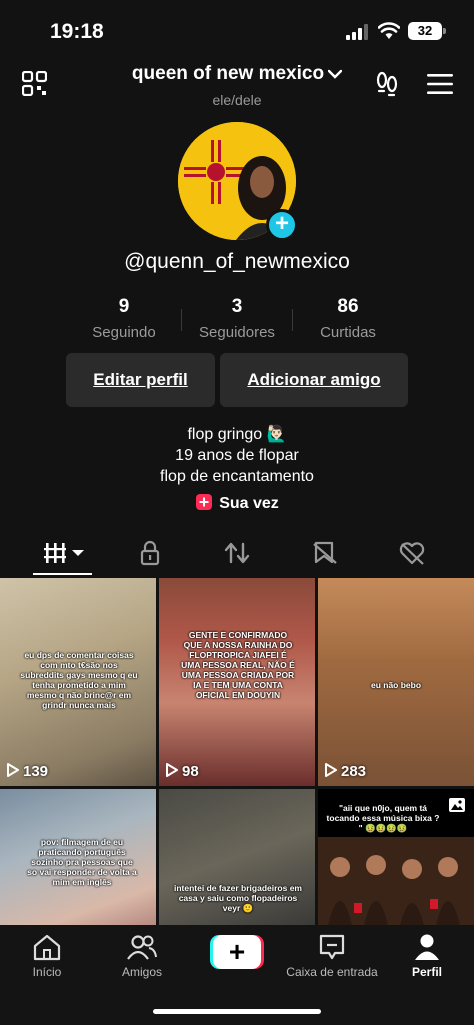 The image size is (474, 1025). What do you see at coordinates (124, 306) in the screenshot?
I see `stat-following-count: 9` at bounding box center [124, 306].